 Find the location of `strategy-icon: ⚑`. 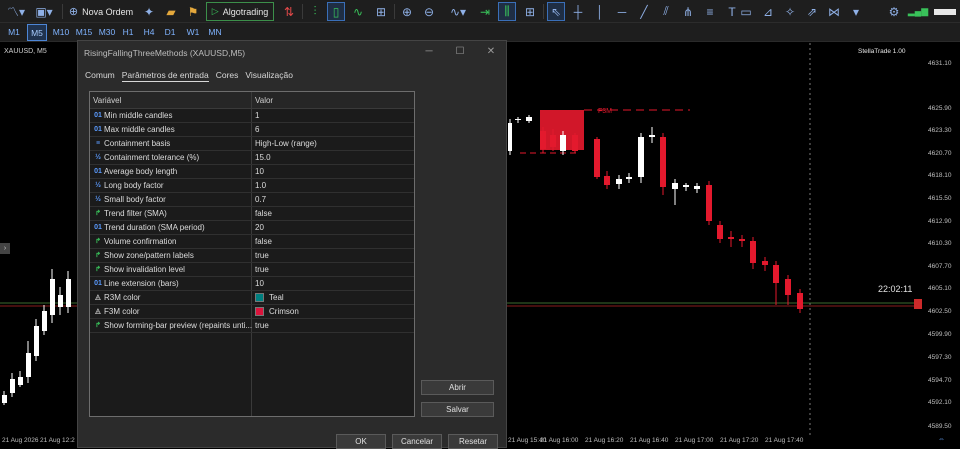

strategy-icon: ⚑ is located at coordinates (193, 11).